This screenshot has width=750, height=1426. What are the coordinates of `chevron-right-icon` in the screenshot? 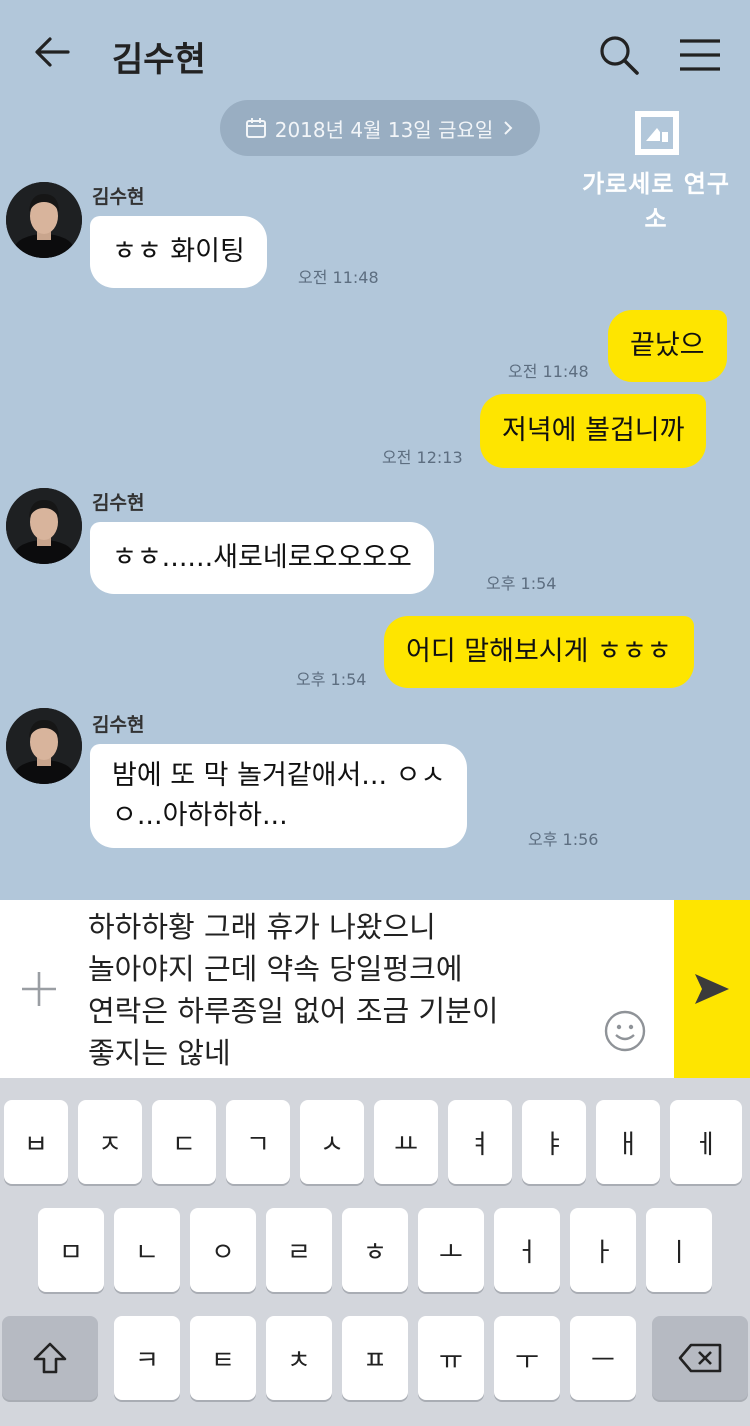 It's located at (508, 128).